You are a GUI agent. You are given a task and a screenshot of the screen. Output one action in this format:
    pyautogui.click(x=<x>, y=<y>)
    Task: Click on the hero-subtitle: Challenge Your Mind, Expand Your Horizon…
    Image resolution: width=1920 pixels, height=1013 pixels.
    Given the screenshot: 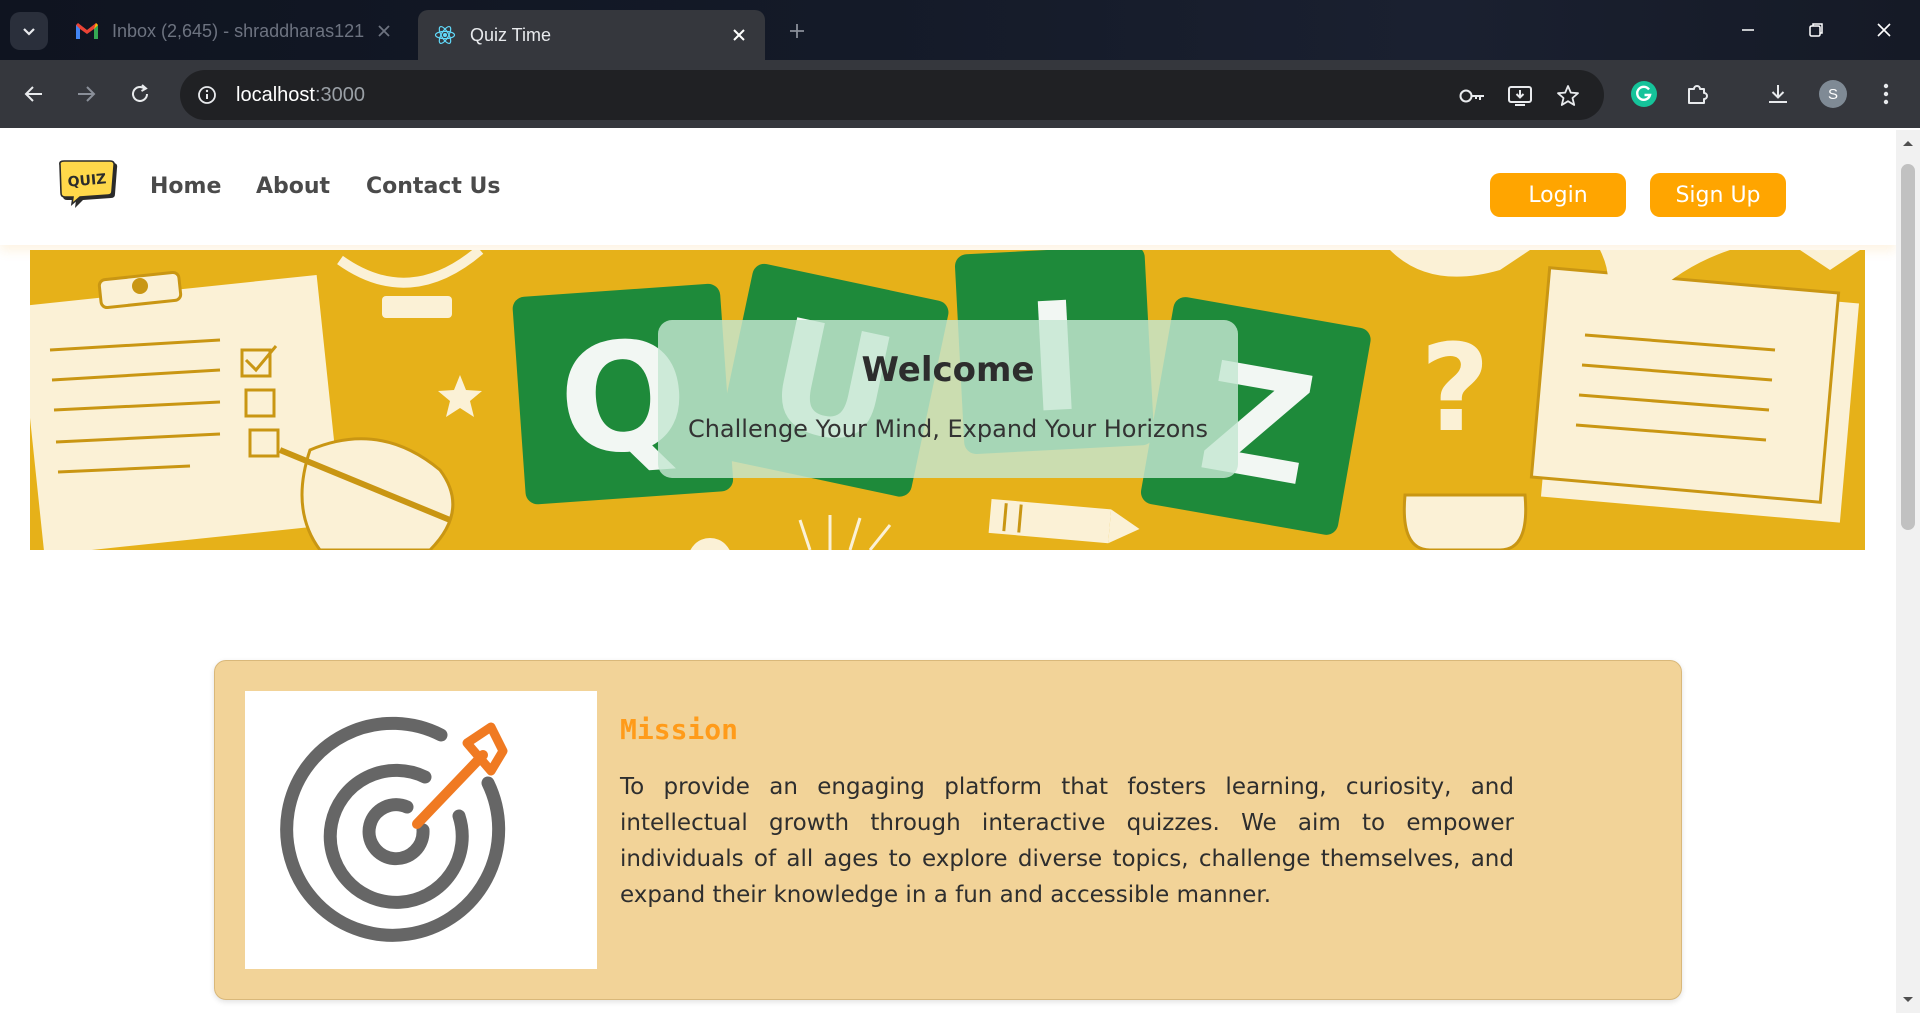 What is the action you would take?
    pyautogui.click(x=948, y=429)
    